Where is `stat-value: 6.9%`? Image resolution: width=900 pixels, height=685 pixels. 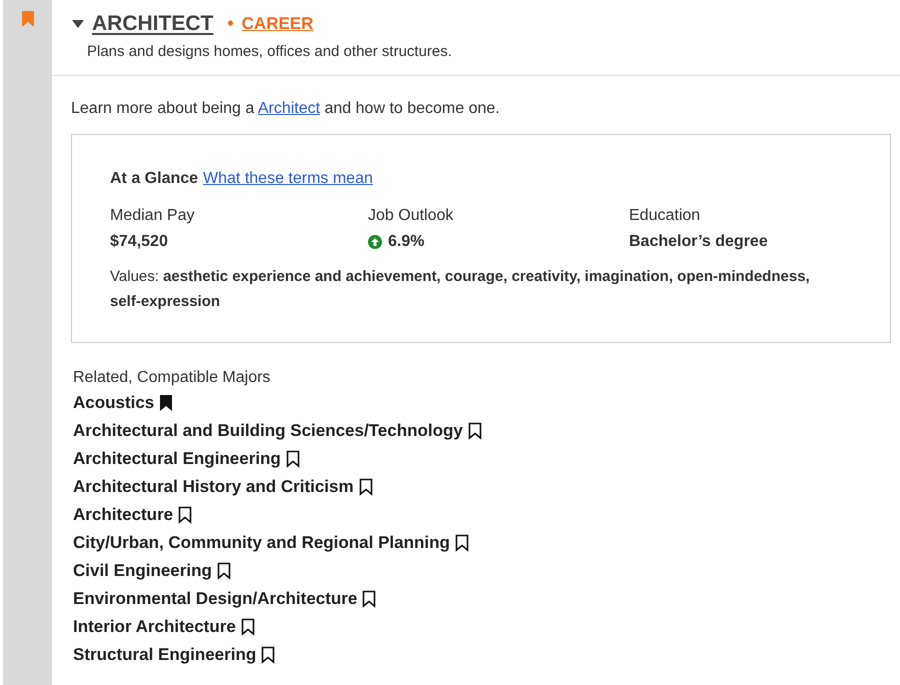 stat-value: 6.9% is located at coordinates (406, 242).